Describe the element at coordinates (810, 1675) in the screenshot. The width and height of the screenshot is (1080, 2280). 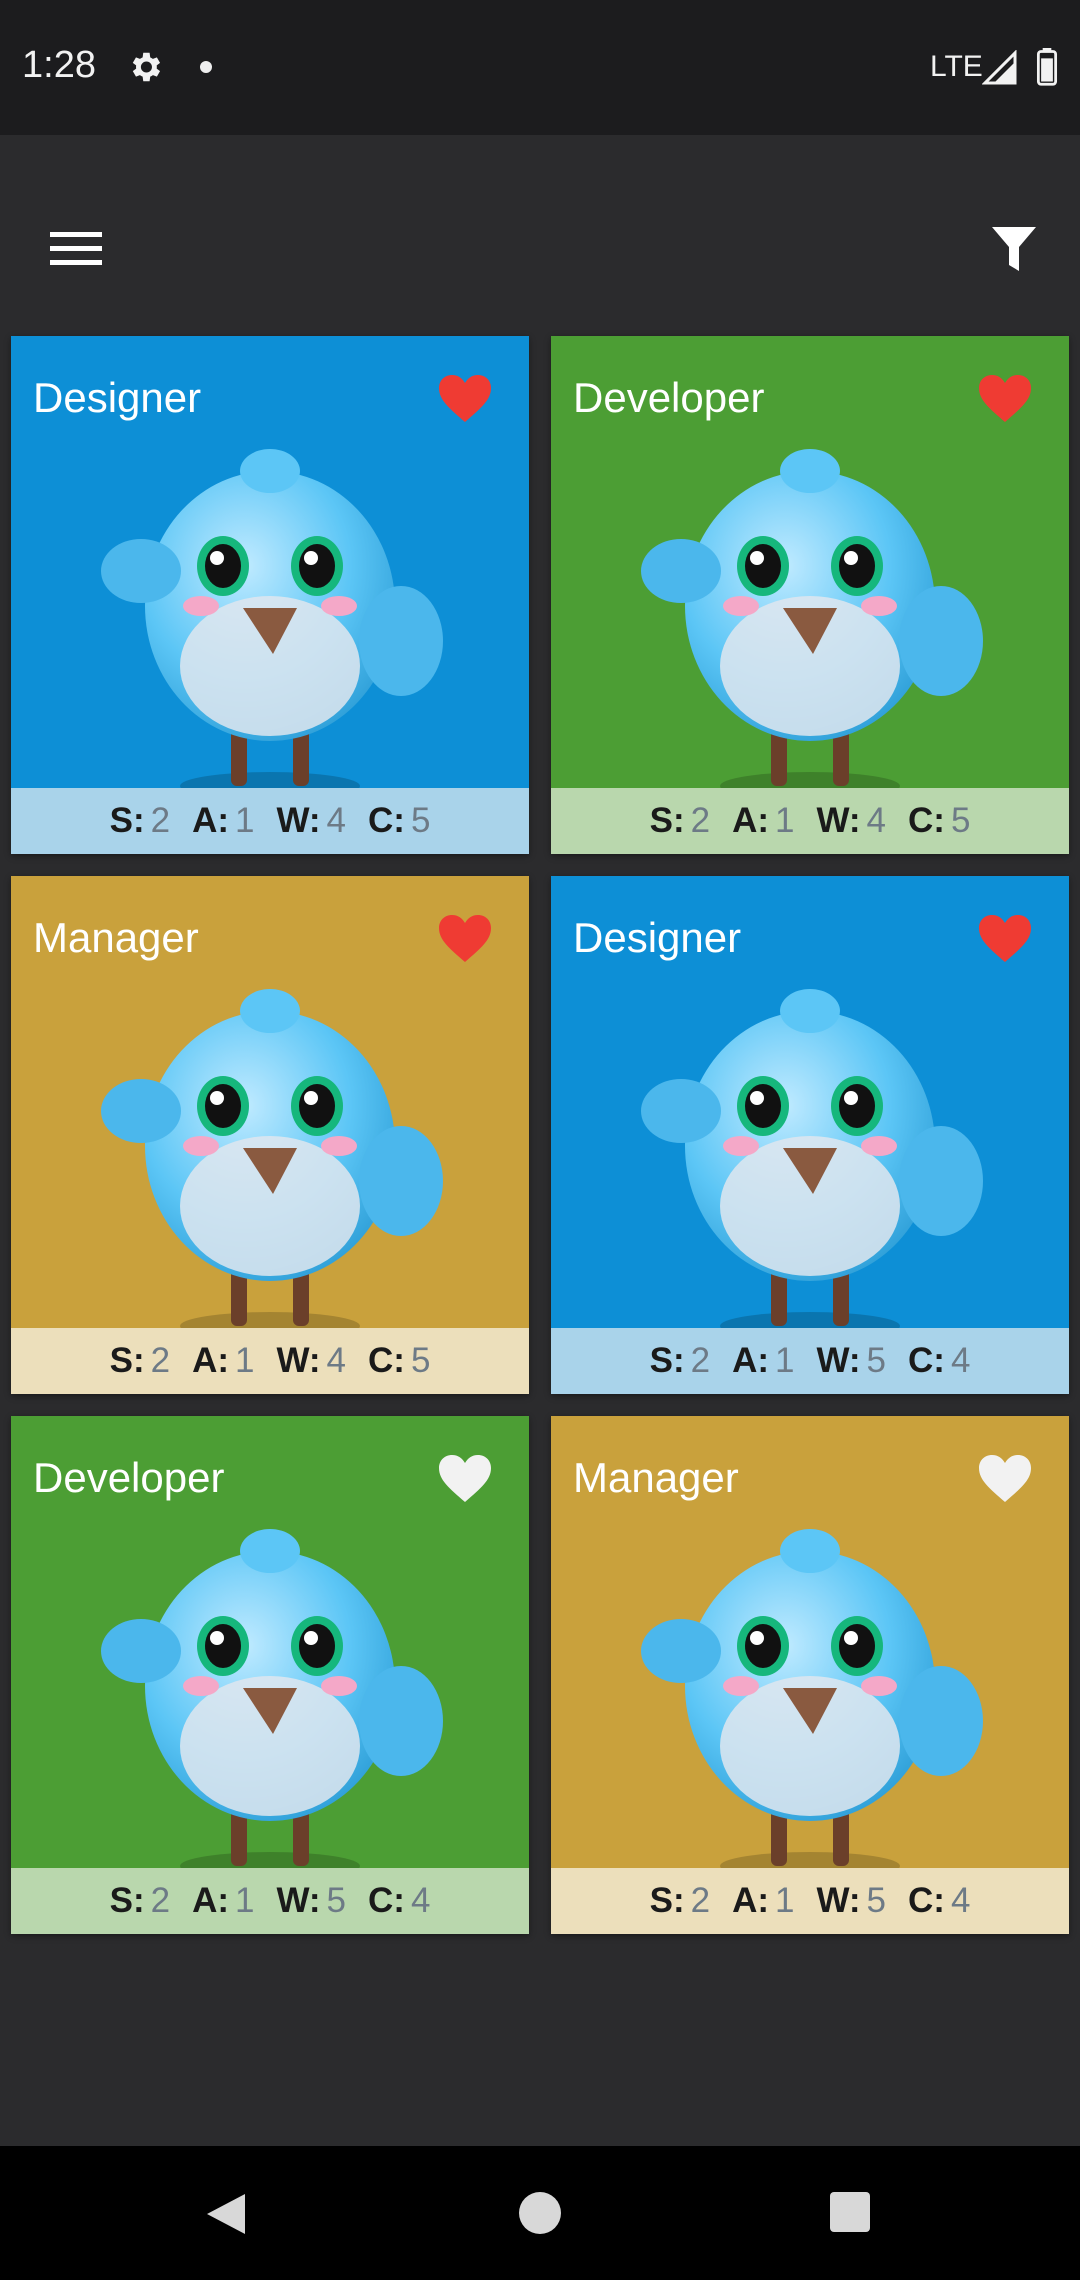
I see `character-card: Manager S: 2 A: 1 W: 5 C: 4` at that location.